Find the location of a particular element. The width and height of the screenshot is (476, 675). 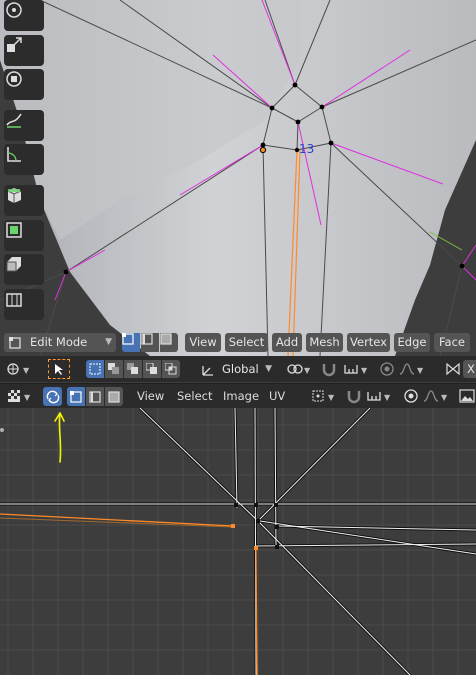

region-handle is located at coordinates (2, 430).